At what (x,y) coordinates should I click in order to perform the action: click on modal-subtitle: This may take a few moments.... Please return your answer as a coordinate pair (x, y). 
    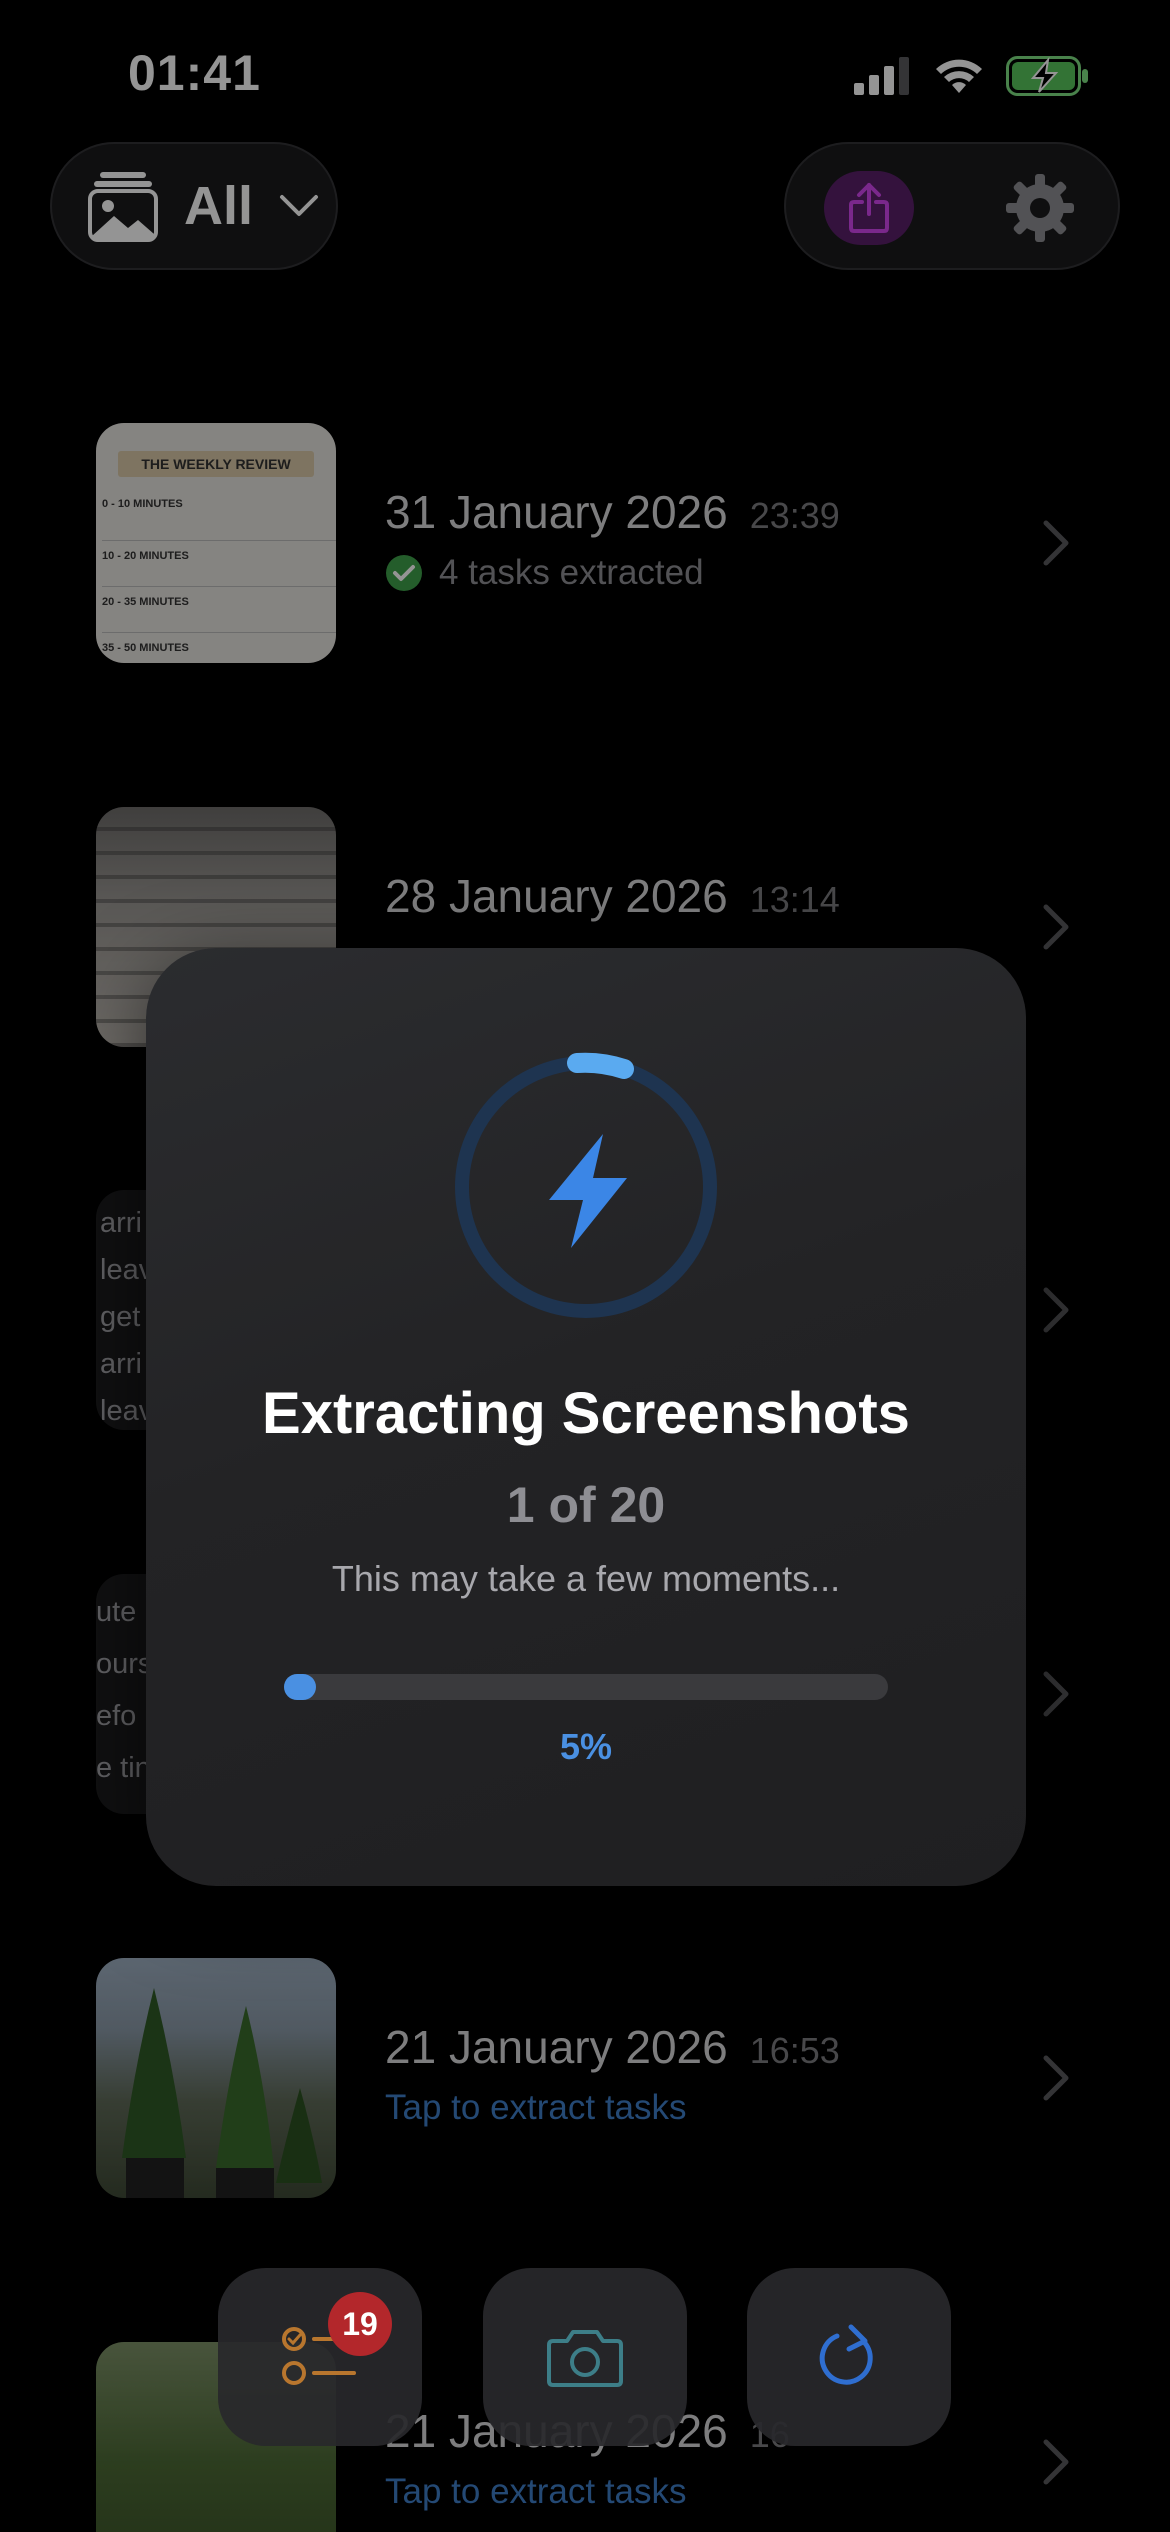
    Looking at the image, I should click on (586, 1578).